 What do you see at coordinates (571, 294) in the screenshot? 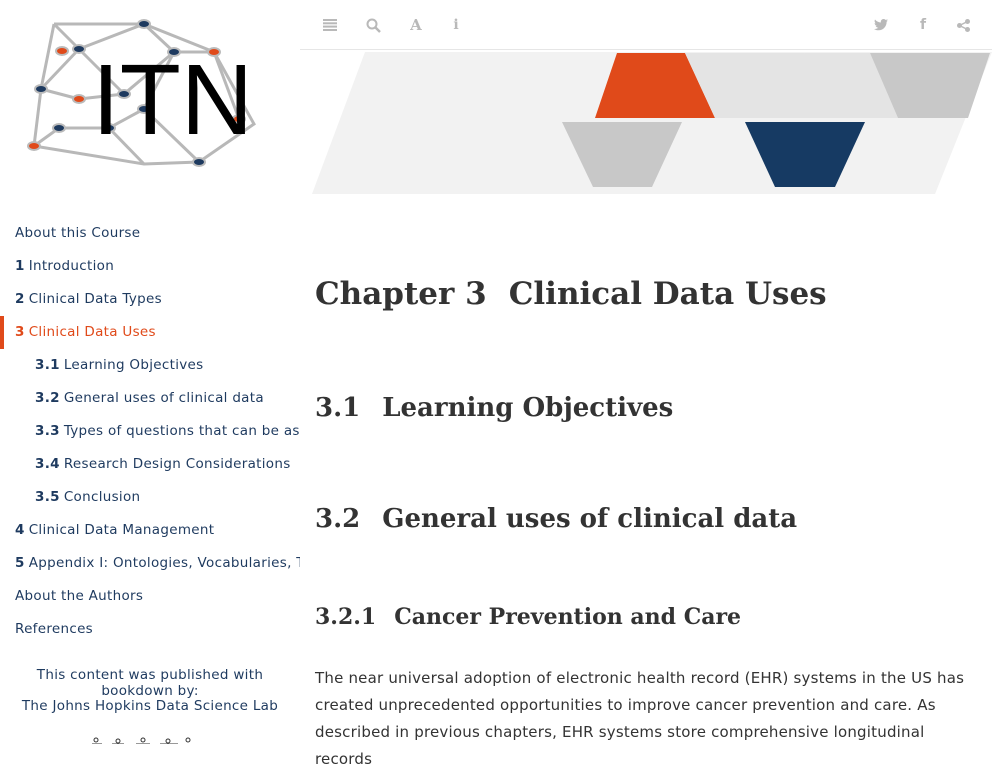
I see `chapter-title: Chapter 3 Clinical Data Uses` at bounding box center [571, 294].